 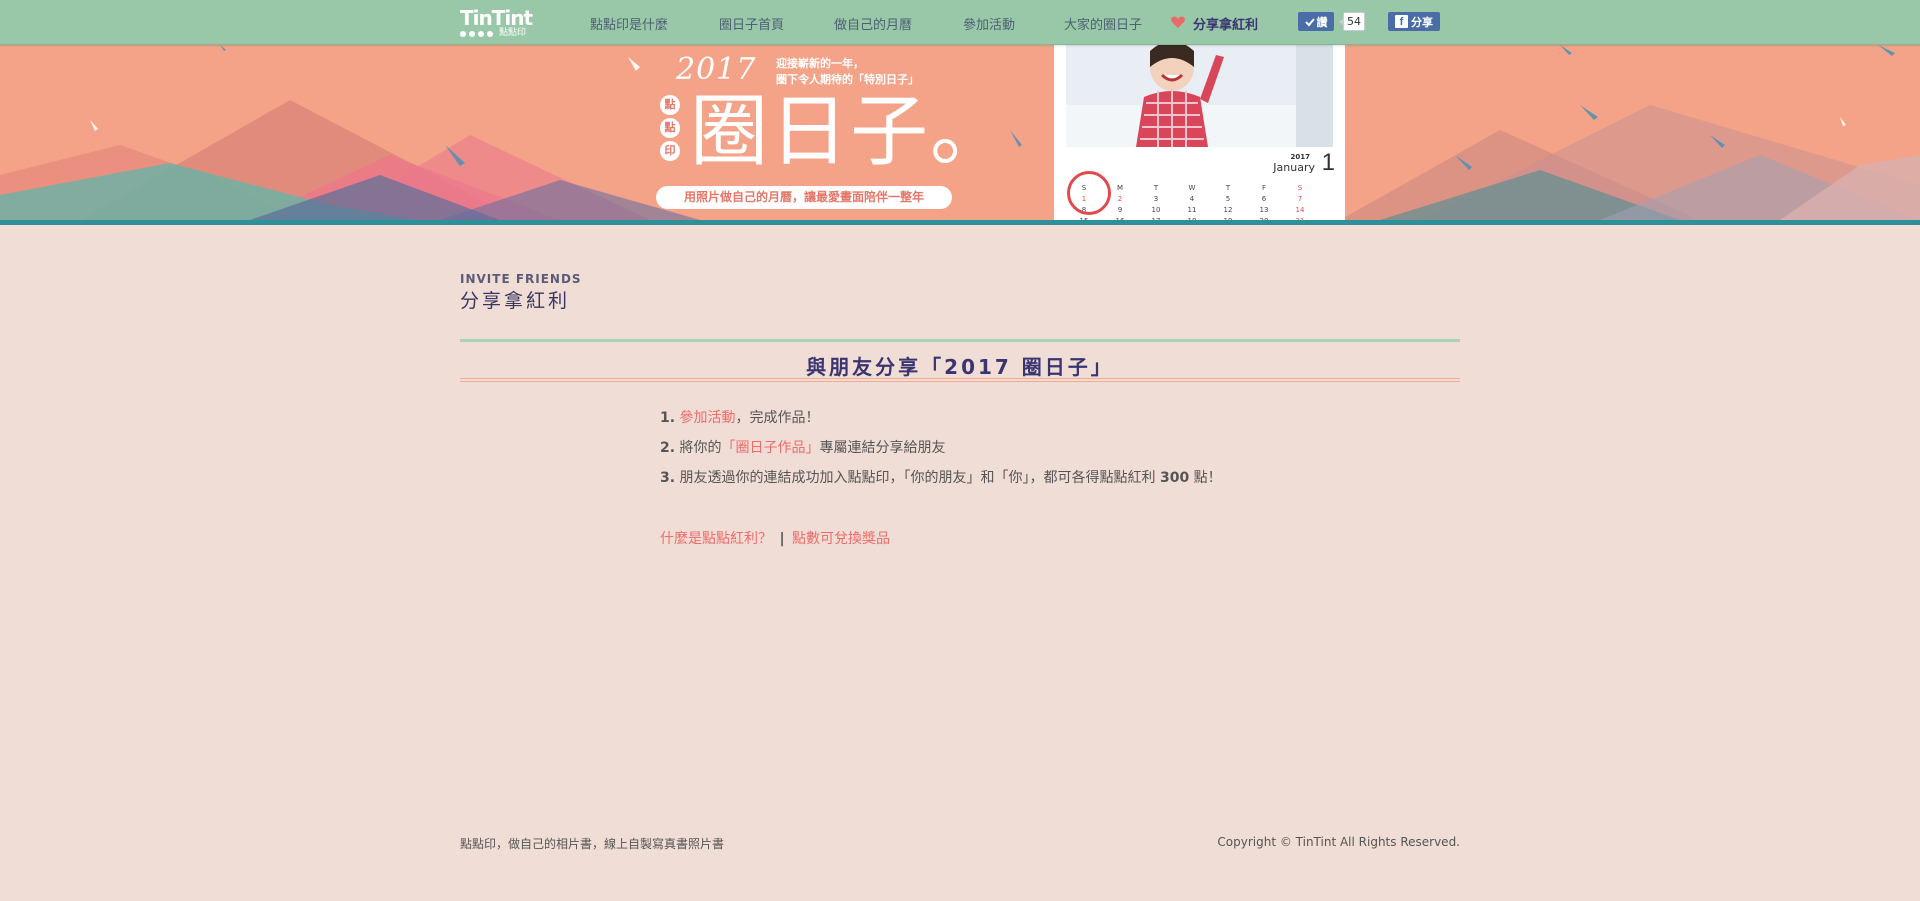 I want to click on facebook-share-button: f 分享, so click(x=1414, y=21).